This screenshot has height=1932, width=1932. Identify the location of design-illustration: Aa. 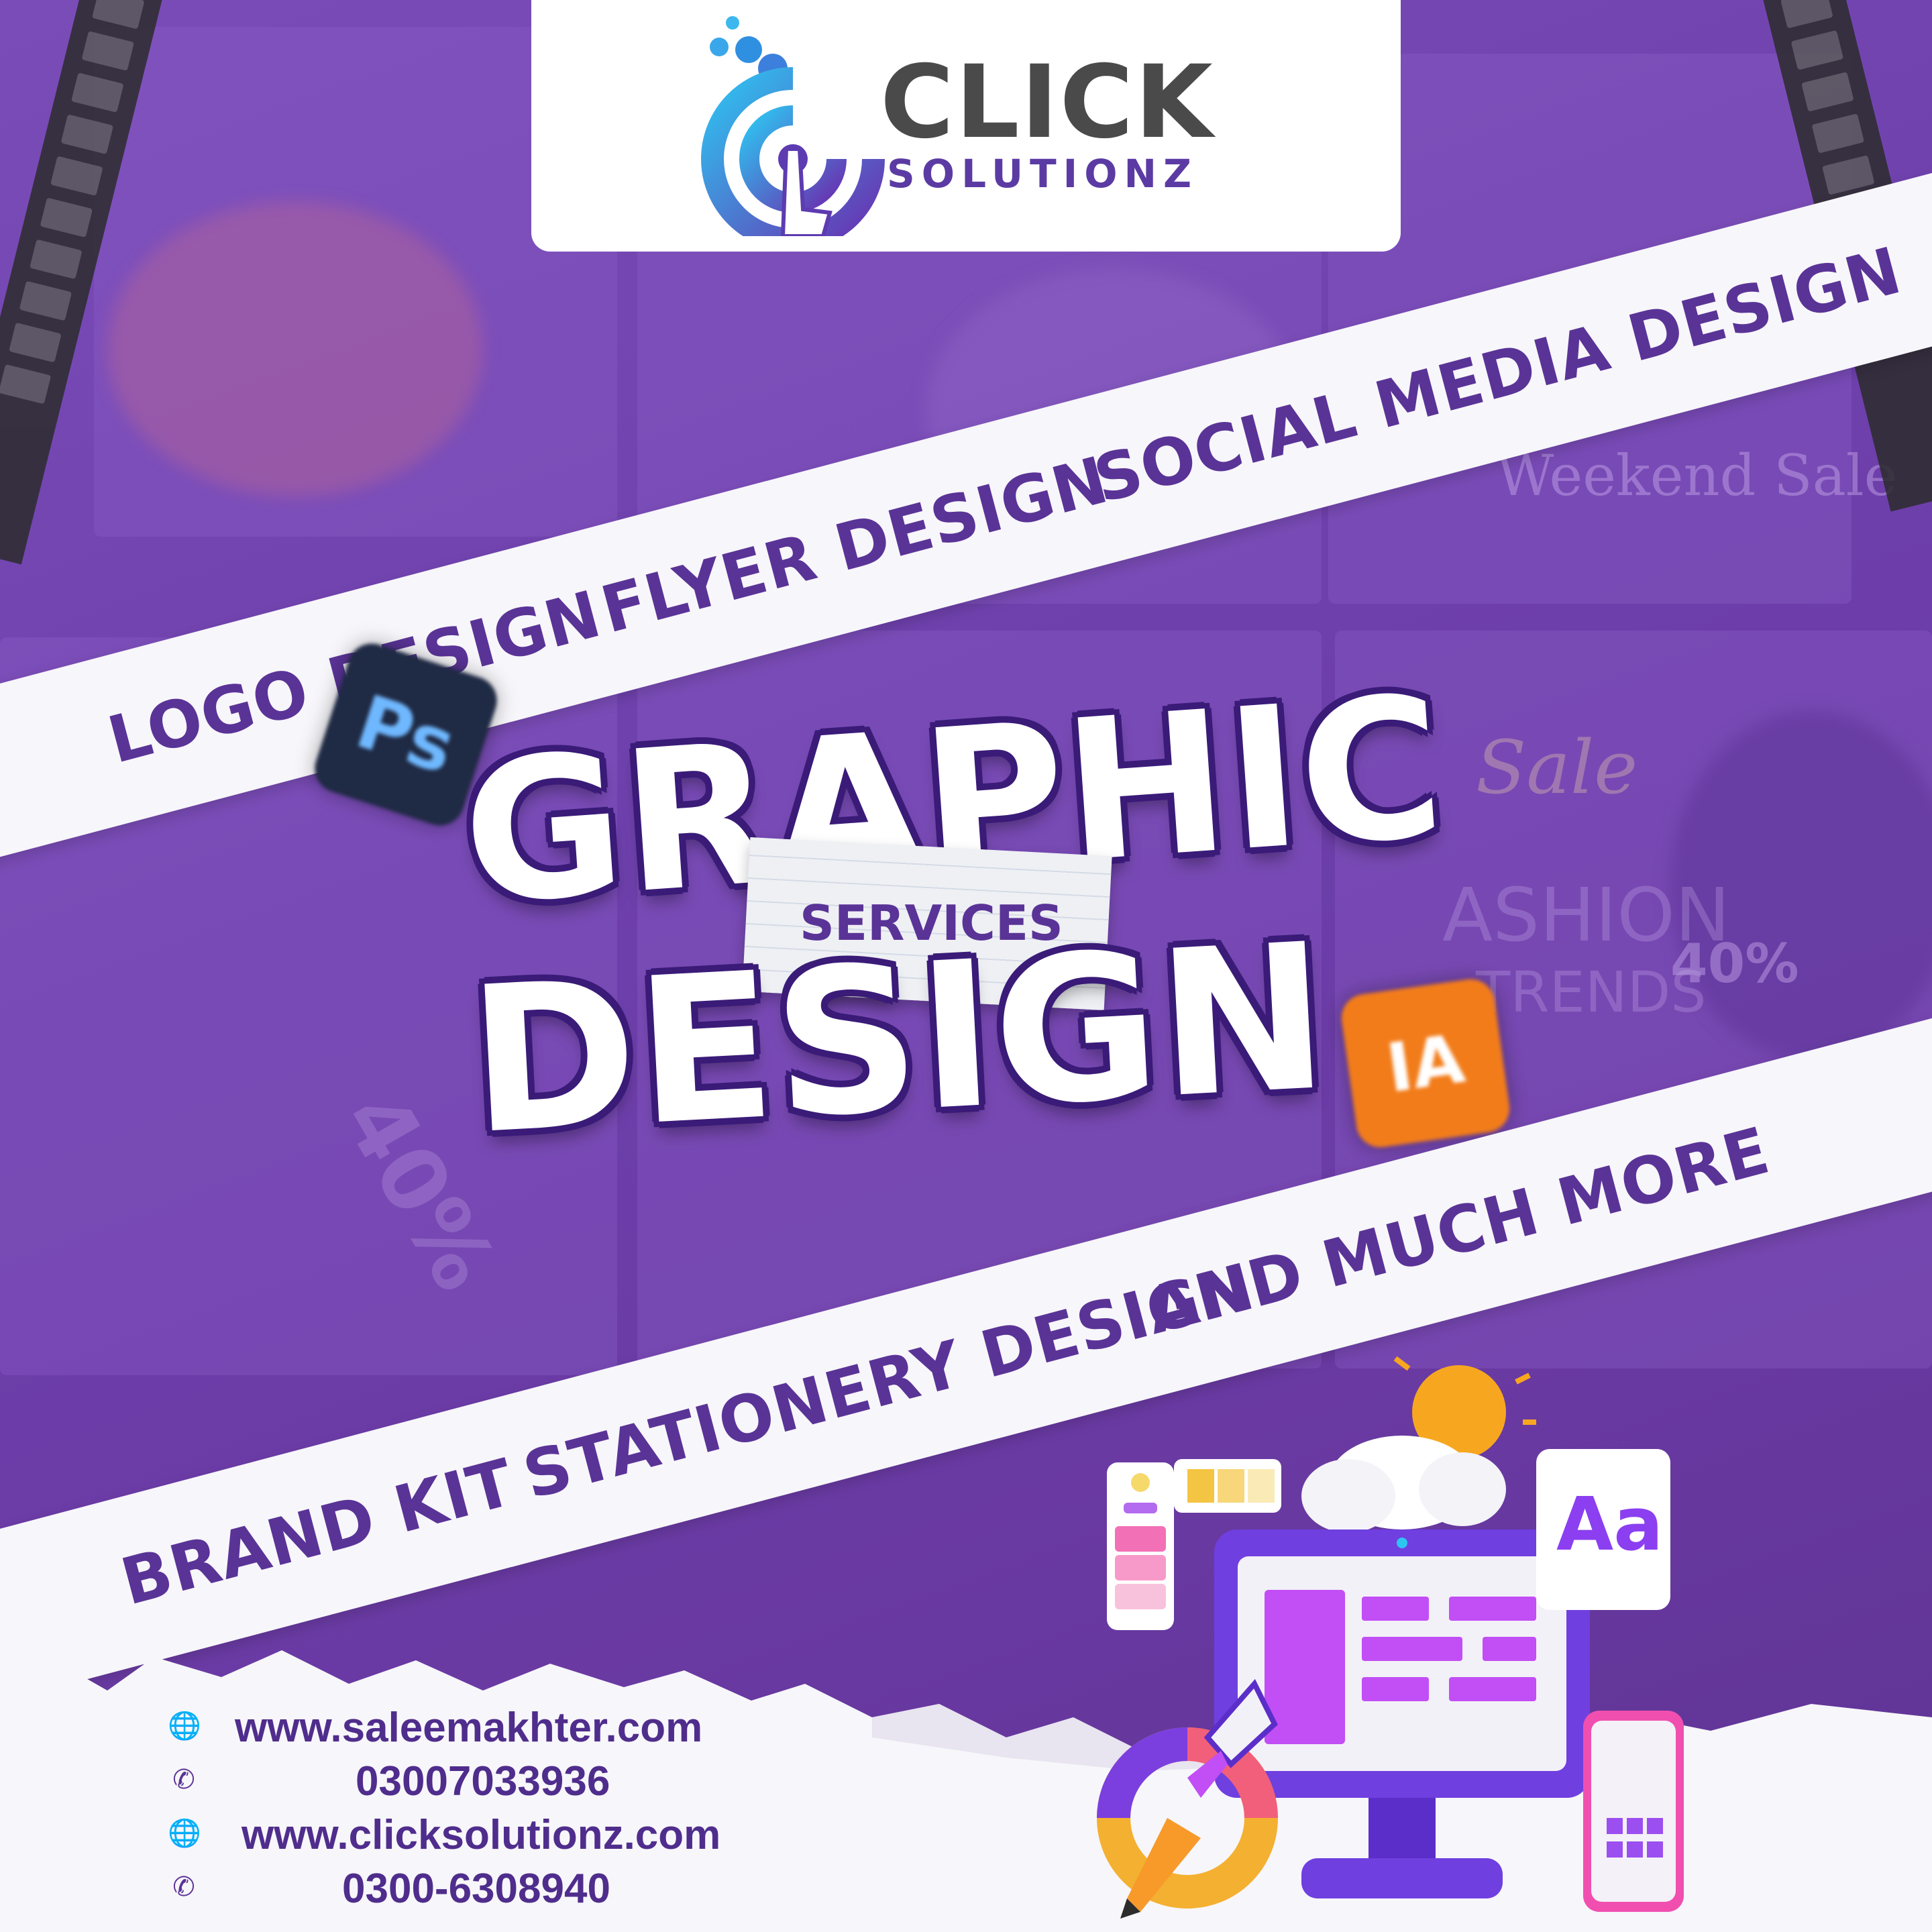
(1390, 1637).